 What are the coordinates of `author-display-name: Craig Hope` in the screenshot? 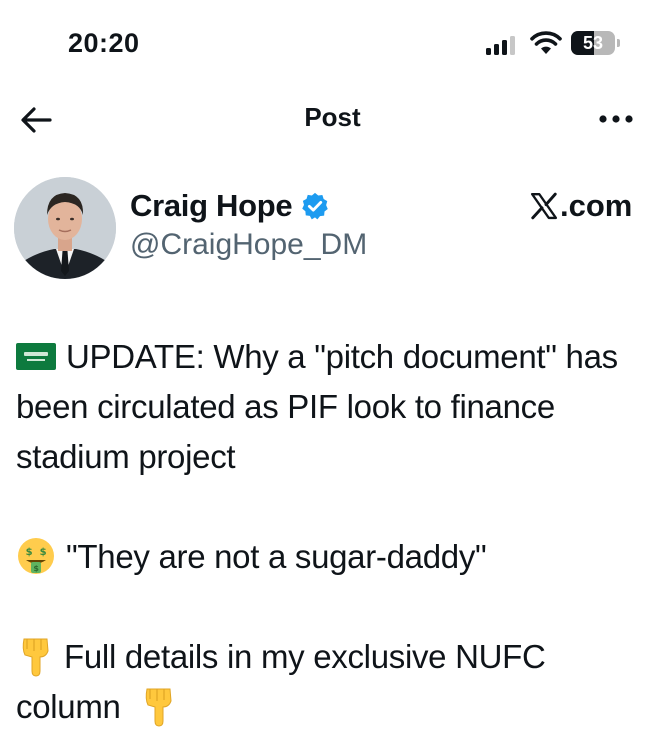 It's located at (211, 206).